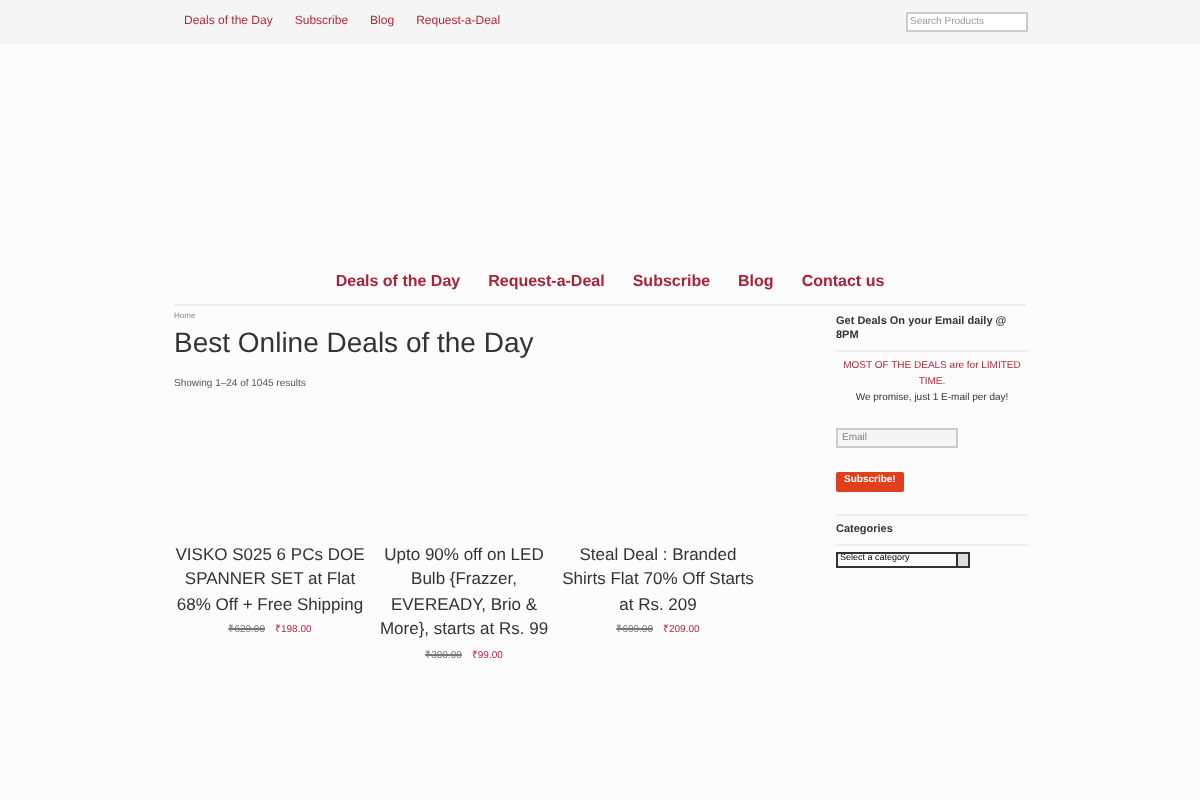 The width and height of the screenshot is (1200, 800). I want to click on product-title: Upto 90% off on LED Bulb {Frazzer, EVEREADY, Brio & More}, starts at Rs. 99, so click(464, 591).